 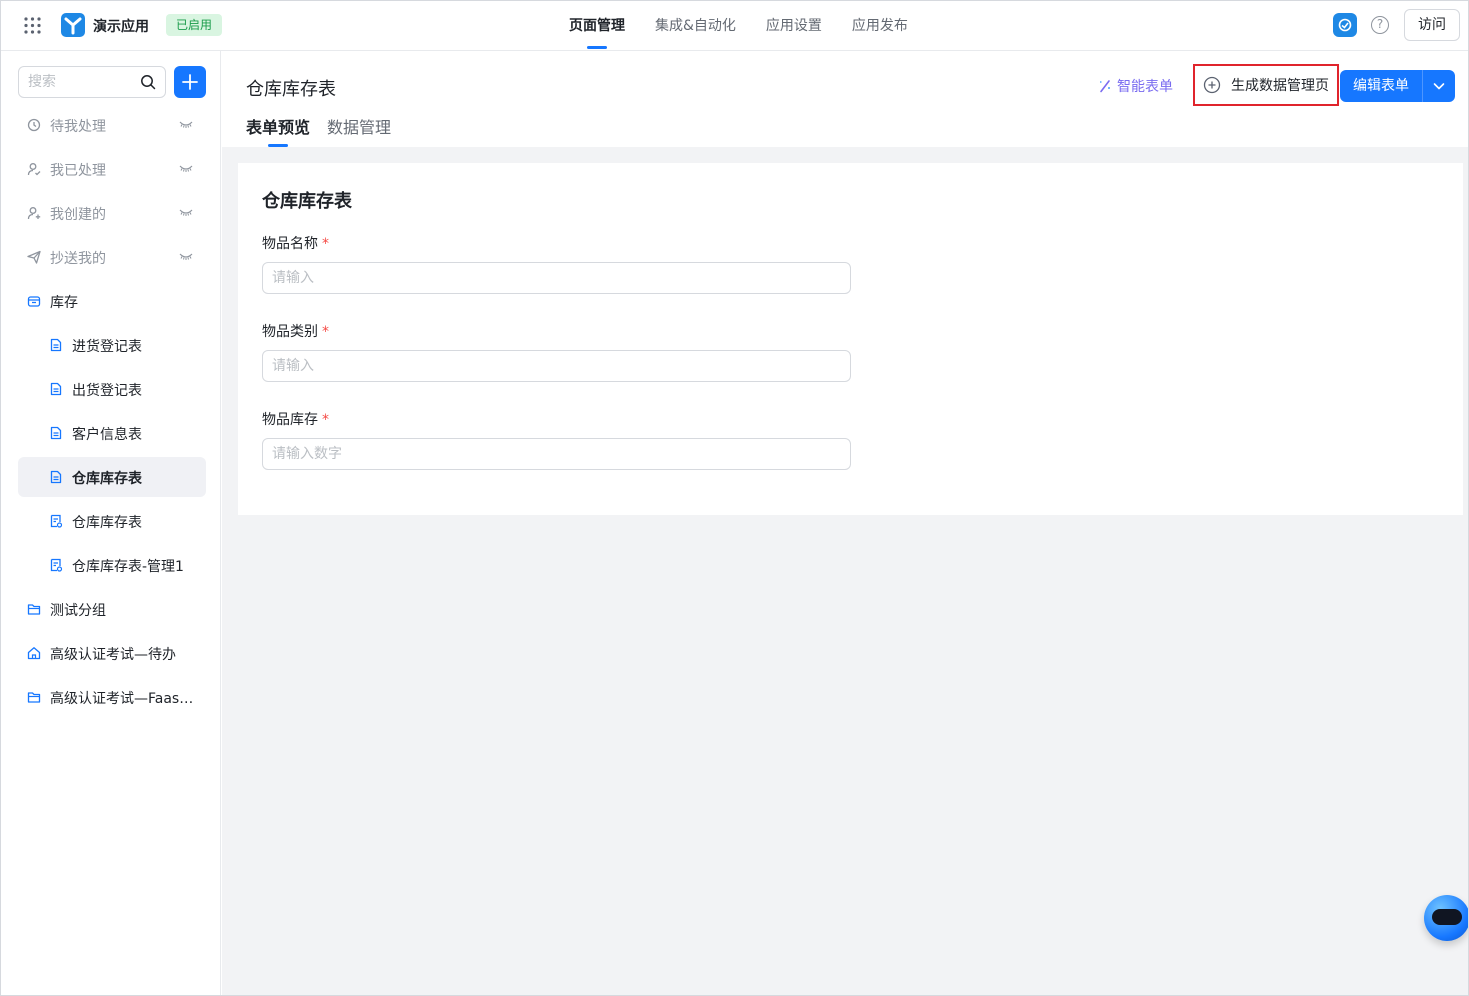 I want to click on sidebar-item-warehouse-management: 仓库库存表-管理1, so click(x=112, y=565).